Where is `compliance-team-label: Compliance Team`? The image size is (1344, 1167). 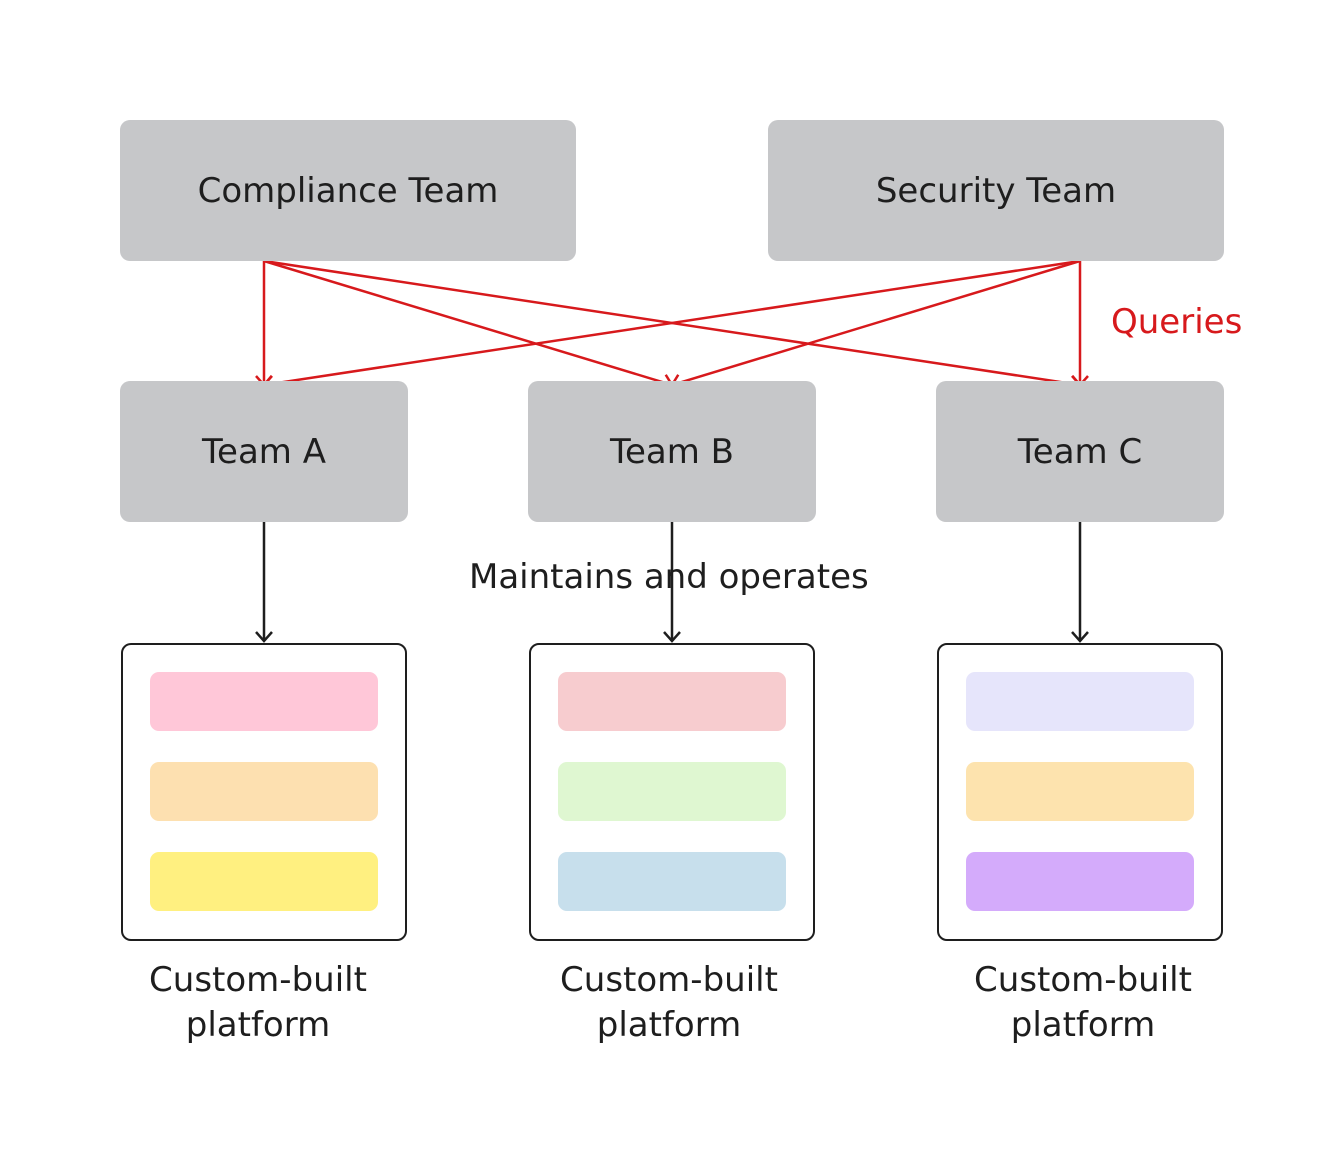
compliance-team-label: Compliance Team is located at coordinates (348, 190).